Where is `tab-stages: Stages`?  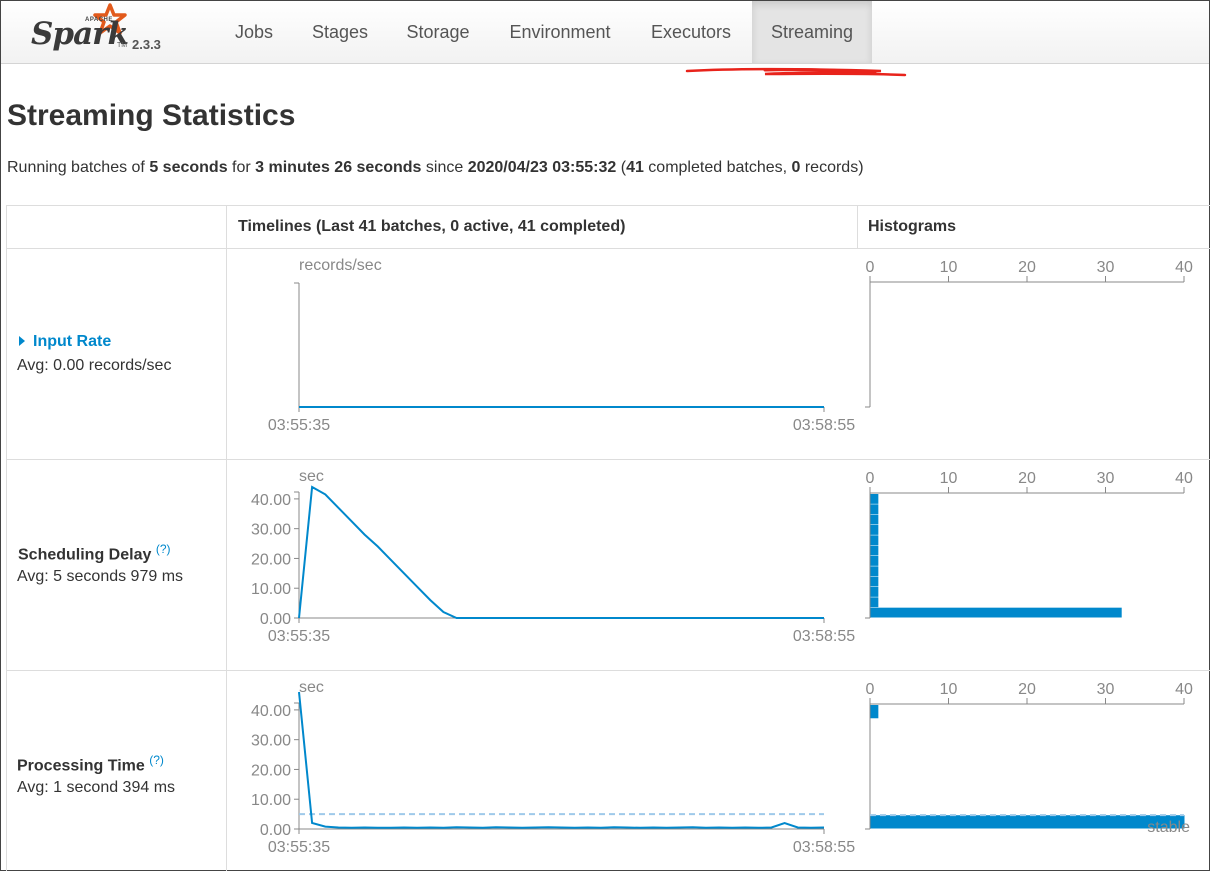
tab-stages: Stages is located at coordinates (340, 32).